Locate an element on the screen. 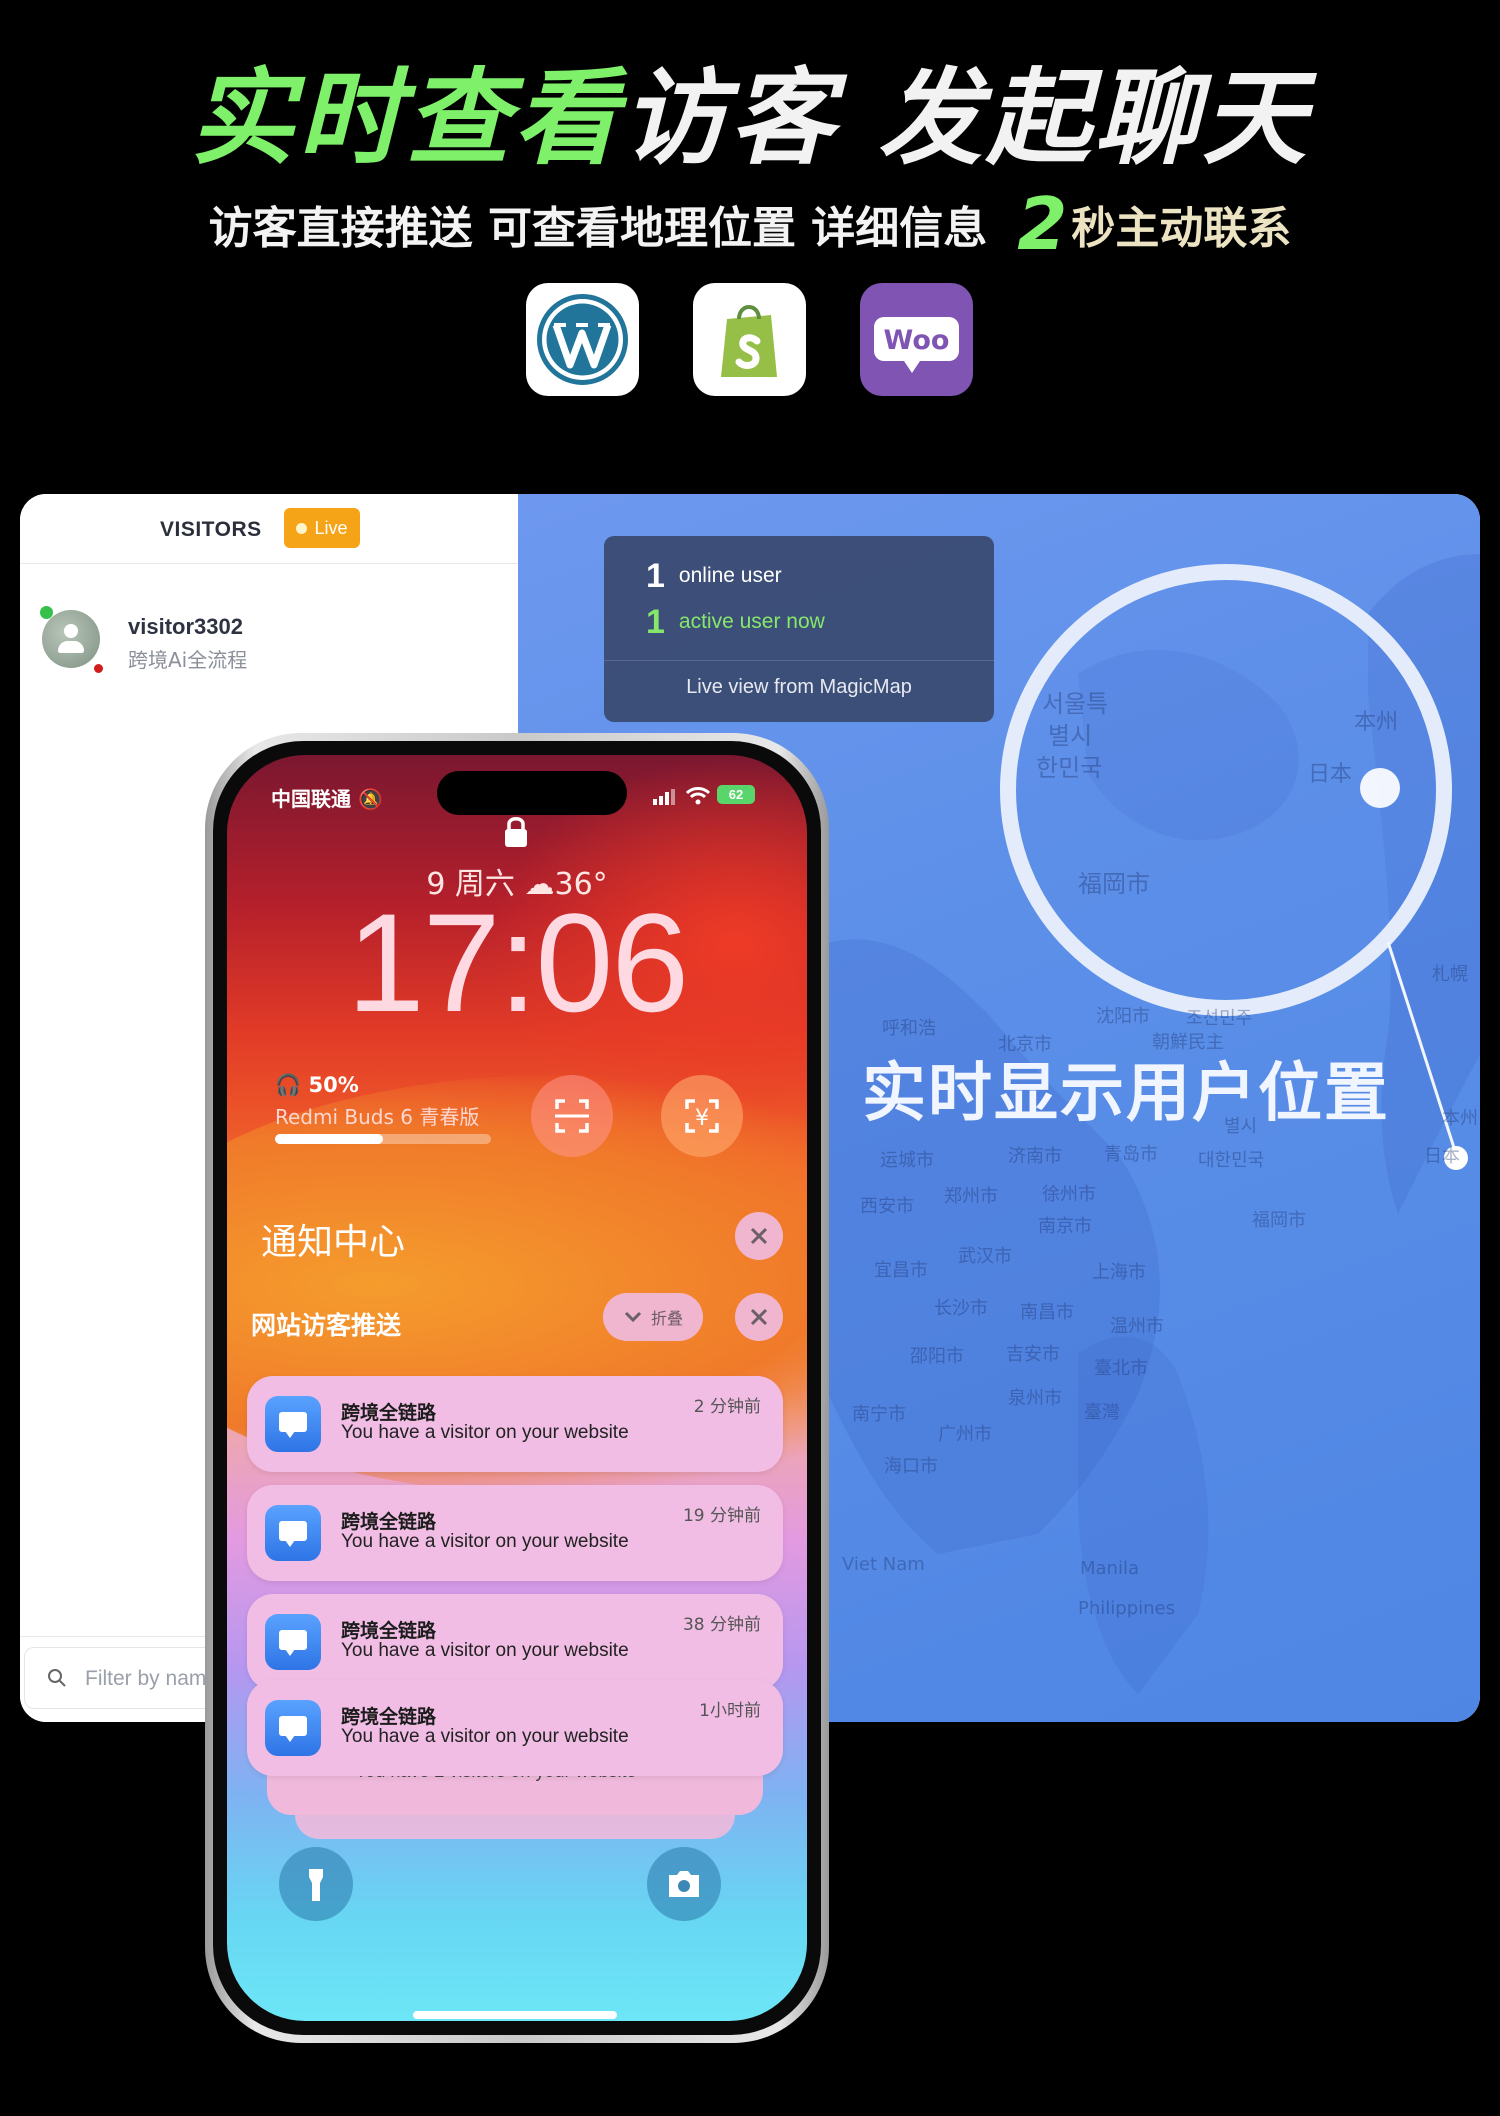 This screenshot has height=2116, width=1500. map-city-label: 海口市 is located at coordinates (911, 1466).